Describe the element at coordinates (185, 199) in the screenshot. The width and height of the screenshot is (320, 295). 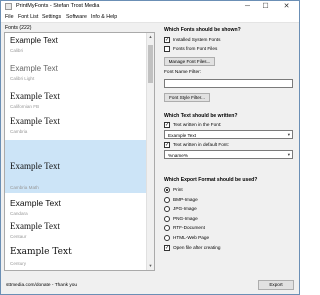
I see `export-option-label: BMP-Image` at that location.